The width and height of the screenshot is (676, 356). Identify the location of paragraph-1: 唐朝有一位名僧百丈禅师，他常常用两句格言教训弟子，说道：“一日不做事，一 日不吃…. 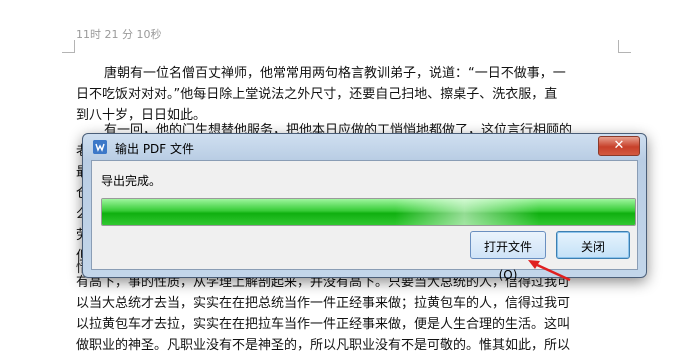
(356, 94).